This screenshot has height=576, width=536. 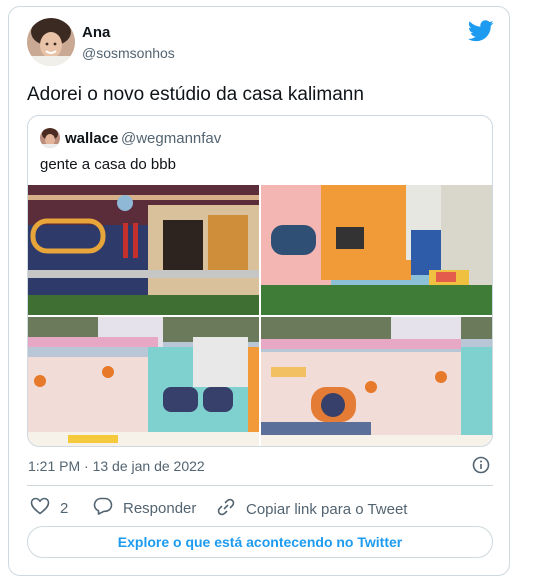 What do you see at coordinates (481, 465) in the screenshot?
I see `info-icon` at bounding box center [481, 465].